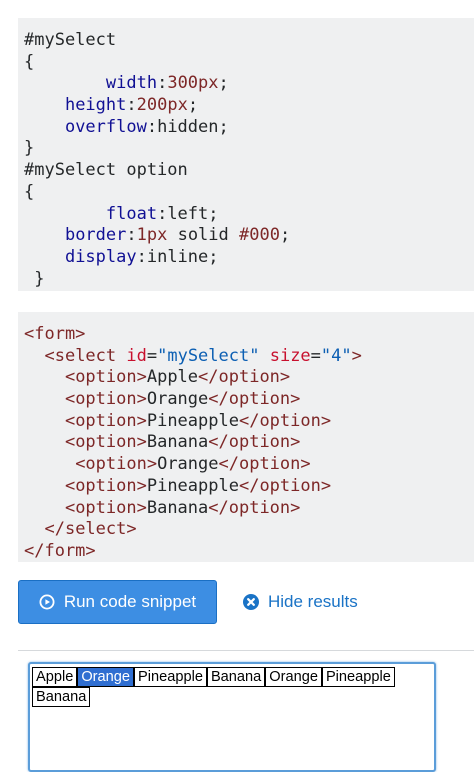 This screenshot has height=772, width=474. Describe the element at coordinates (313, 601) in the screenshot. I see `hide-results-label: Hide results` at that location.